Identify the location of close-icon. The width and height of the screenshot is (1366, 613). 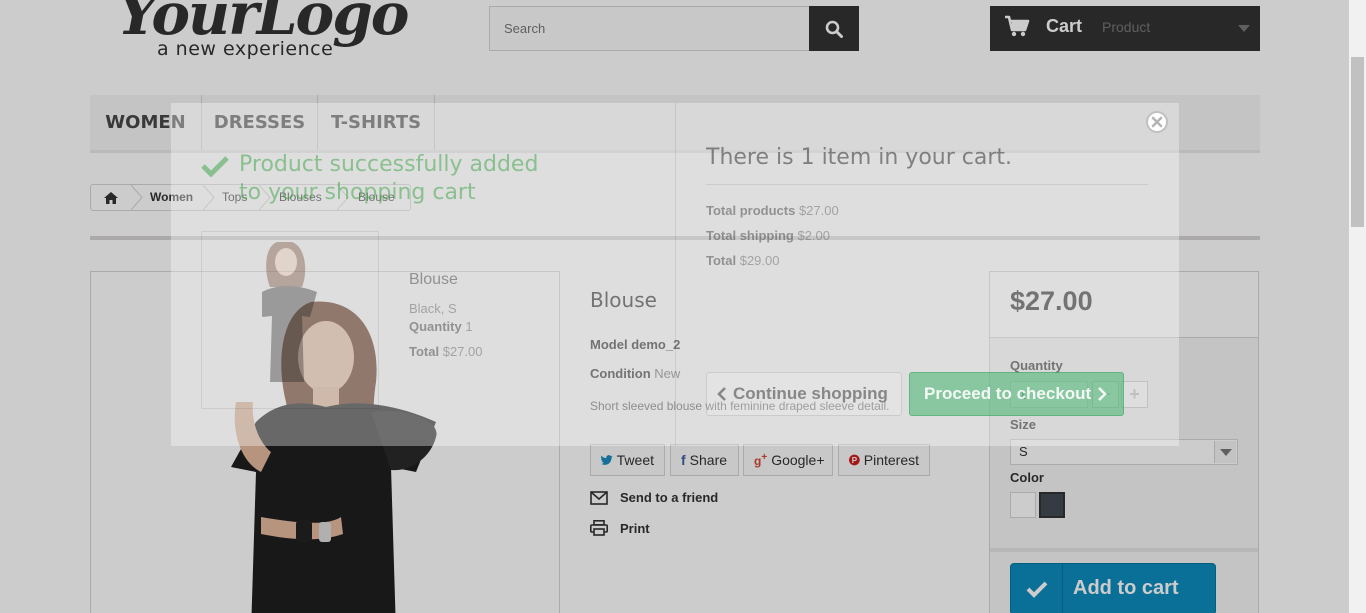
(1157, 122).